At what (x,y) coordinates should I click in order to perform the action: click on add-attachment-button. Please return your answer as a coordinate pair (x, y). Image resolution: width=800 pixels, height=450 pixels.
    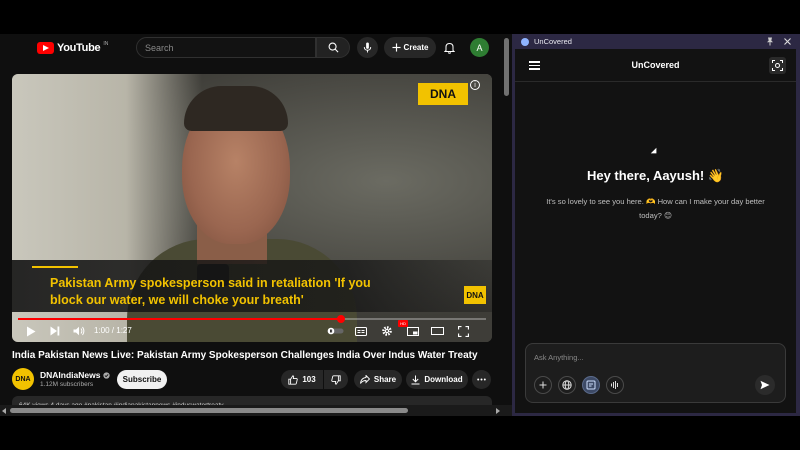
    Looking at the image, I should click on (543, 385).